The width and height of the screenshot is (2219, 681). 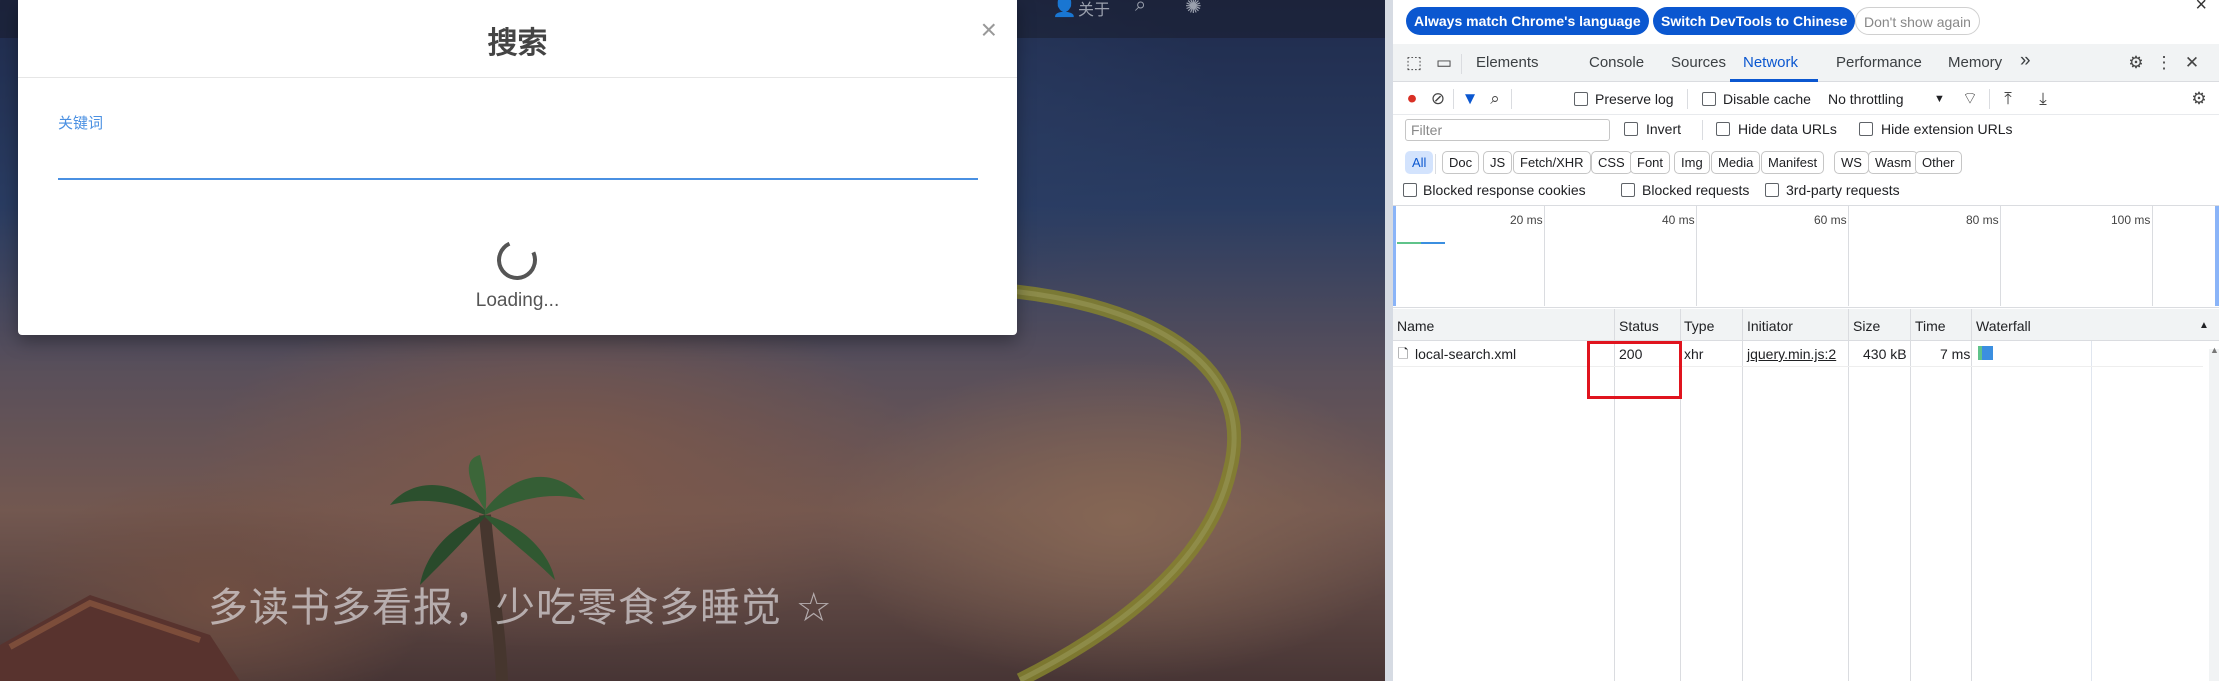 I want to click on overview-request-bar-download, so click(x=1433, y=243).